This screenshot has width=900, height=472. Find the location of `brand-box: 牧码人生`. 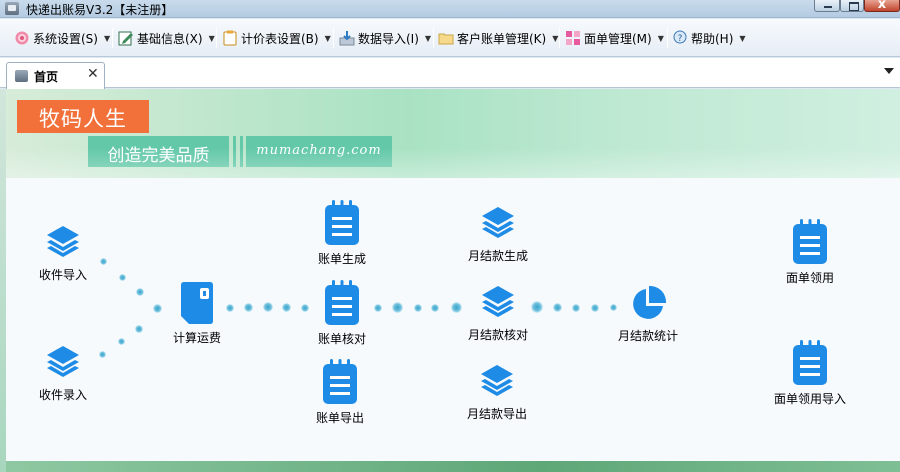

brand-box: 牧码人生 is located at coordinates (83, 116).